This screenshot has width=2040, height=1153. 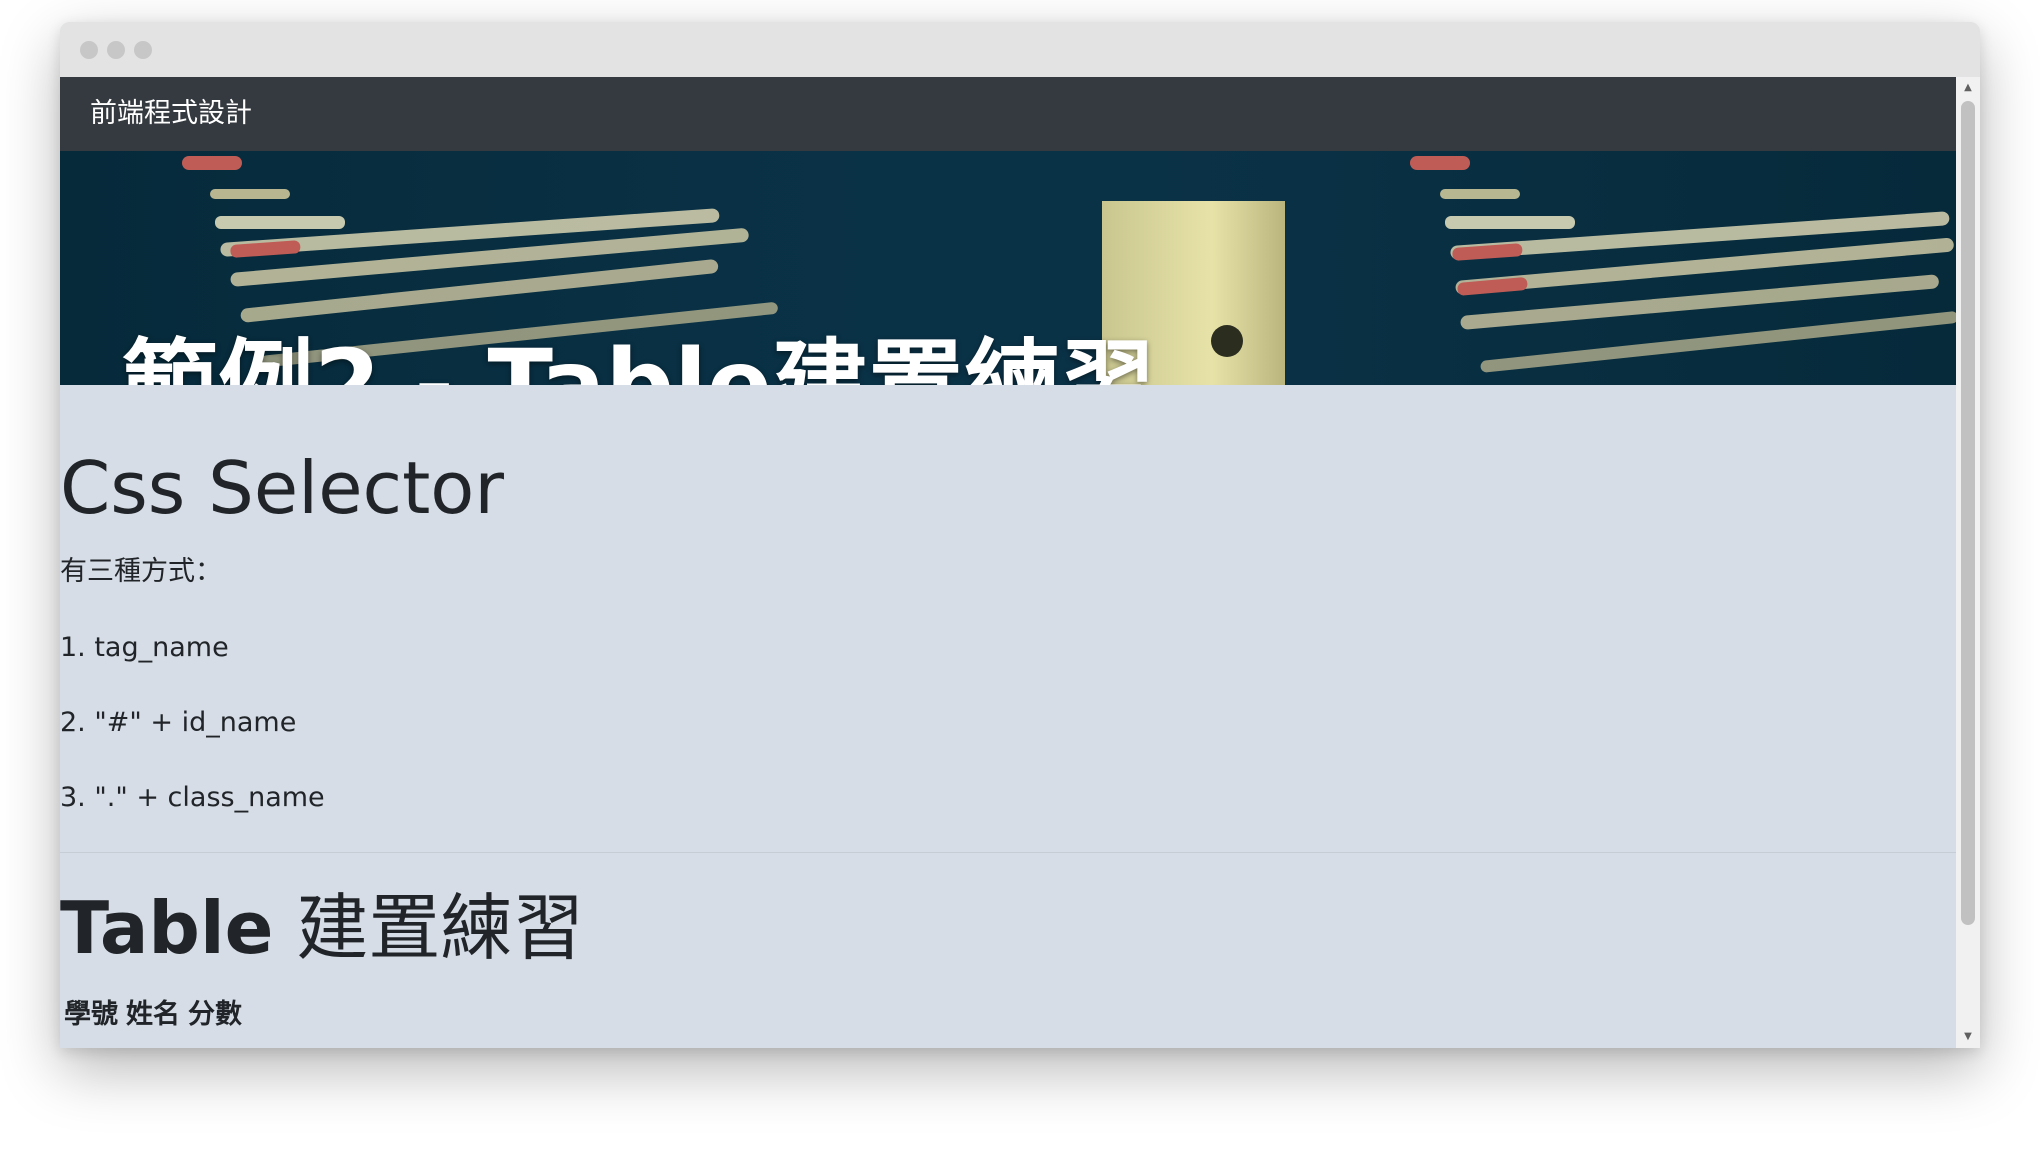 I want to click on minimize-dot-icon, so click(x=116, y=50).